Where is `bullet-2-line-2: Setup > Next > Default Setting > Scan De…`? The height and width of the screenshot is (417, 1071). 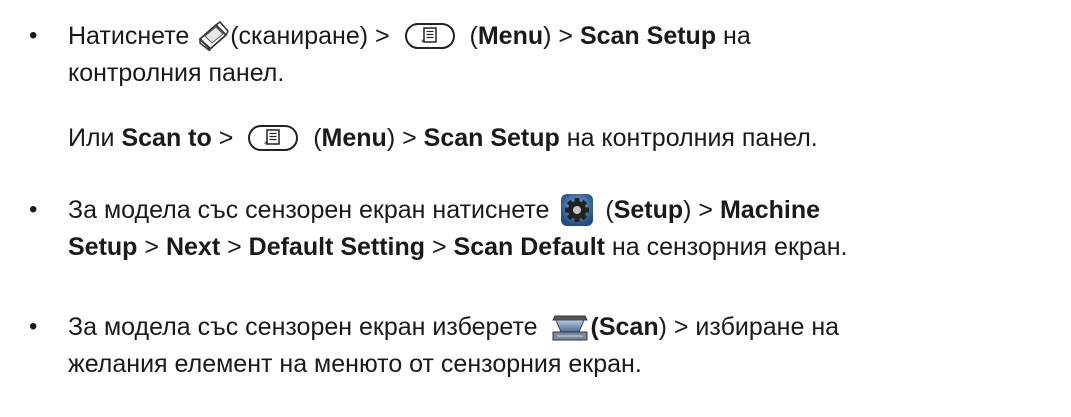
bullet-2-line-2: Setup > Next > Default Setting > Scan De… is located at coordinates (457, 247).